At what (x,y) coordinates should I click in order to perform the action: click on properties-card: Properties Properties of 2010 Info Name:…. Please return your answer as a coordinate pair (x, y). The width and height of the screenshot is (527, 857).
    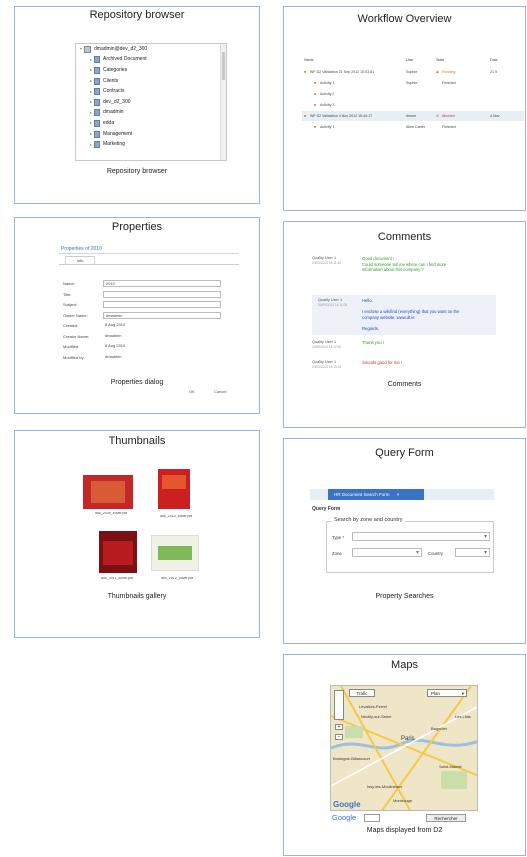
    Looking at the image, I should click on (137, 315).